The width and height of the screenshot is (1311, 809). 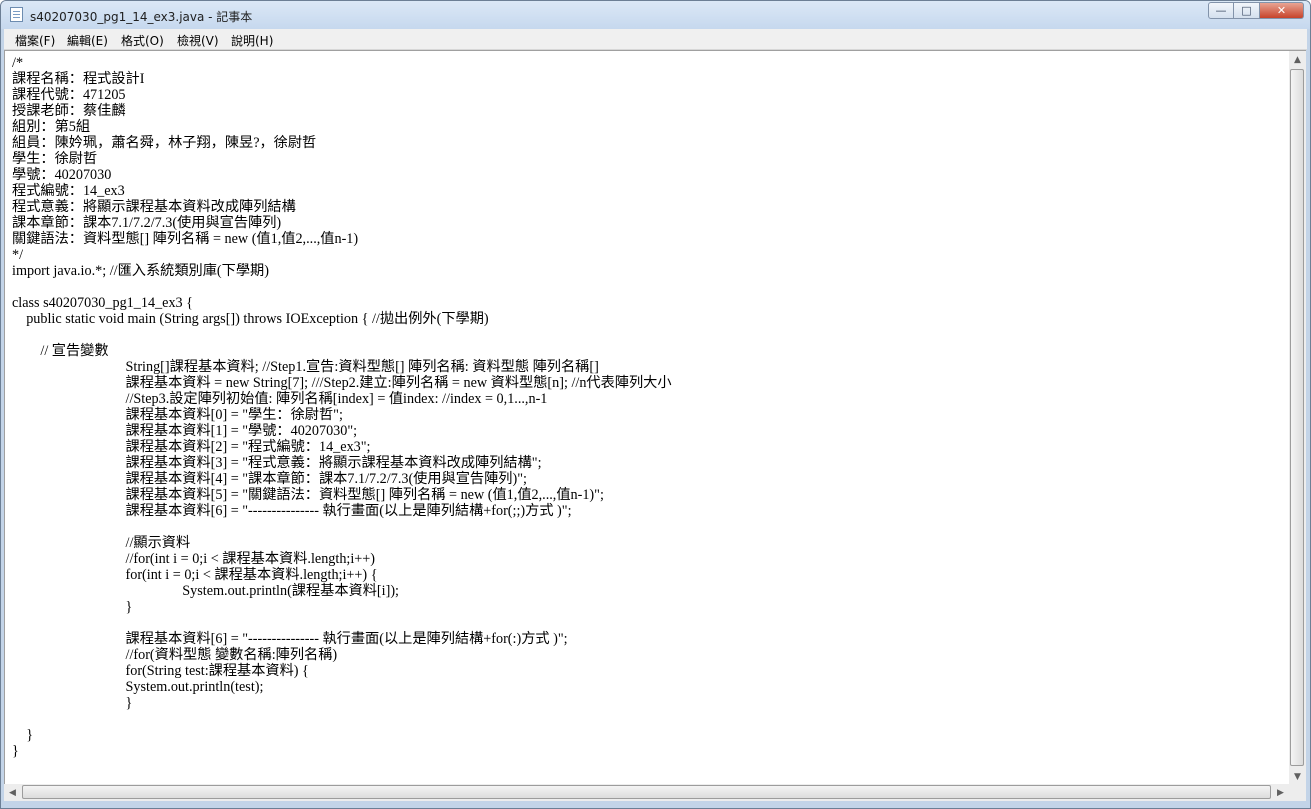 I want to click on text-line: 課程基本資料[3] = "程式意義：將顯示課程基本資料改成陣列結構";, so click(x=277, y=463).